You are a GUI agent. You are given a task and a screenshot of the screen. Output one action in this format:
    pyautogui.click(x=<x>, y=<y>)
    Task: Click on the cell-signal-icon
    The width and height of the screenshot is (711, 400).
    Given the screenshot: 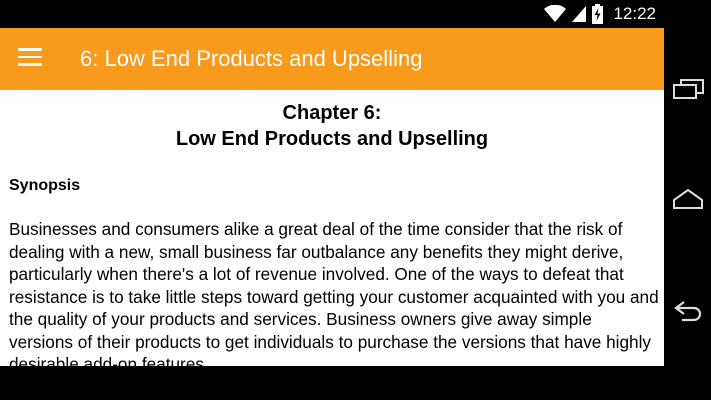 What is the action you would take?
    pyautogui.click(x=579, y=14)
    